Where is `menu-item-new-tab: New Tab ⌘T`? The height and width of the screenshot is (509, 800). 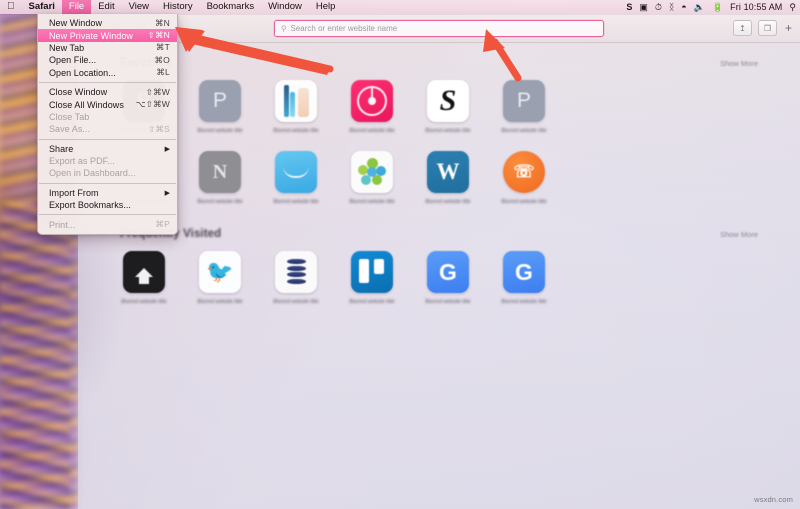
menu-item-new-tab: New Tab ⌘T is located at coordinates (107, 48).